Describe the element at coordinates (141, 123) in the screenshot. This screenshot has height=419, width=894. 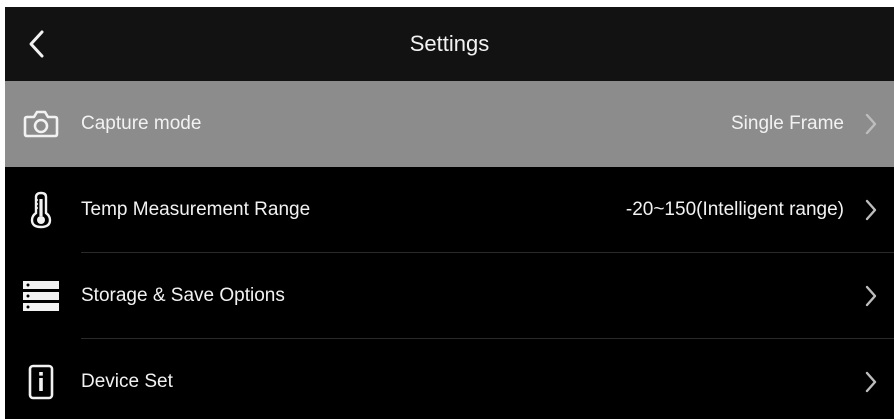
I see `setting-label: Capture mode` at that location.